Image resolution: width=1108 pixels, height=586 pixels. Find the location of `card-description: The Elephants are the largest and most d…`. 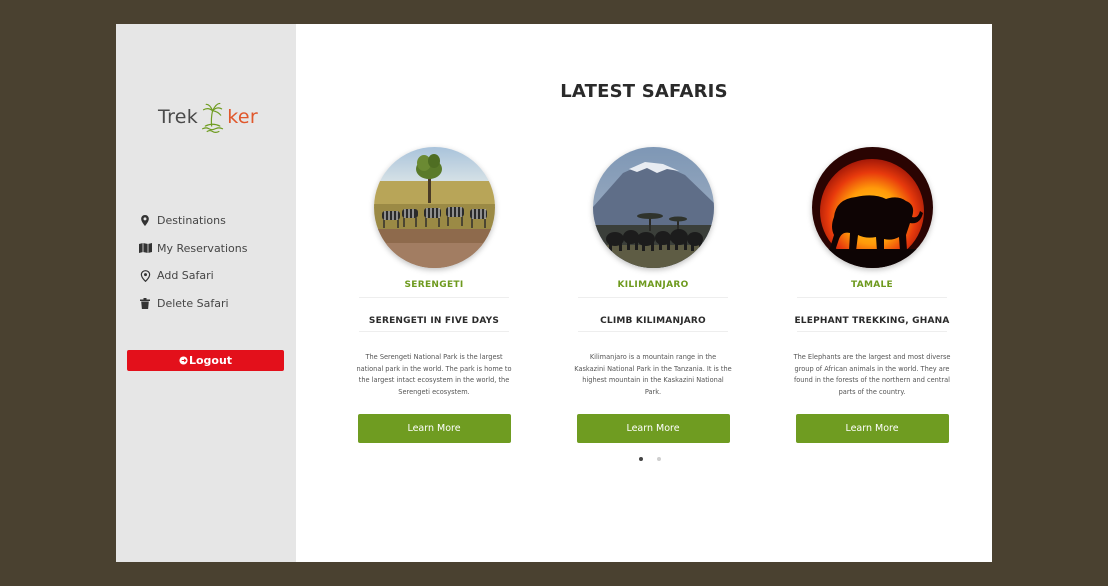

card-description: The Elephants are the largest and most d… is located at coordinates (872, 374).